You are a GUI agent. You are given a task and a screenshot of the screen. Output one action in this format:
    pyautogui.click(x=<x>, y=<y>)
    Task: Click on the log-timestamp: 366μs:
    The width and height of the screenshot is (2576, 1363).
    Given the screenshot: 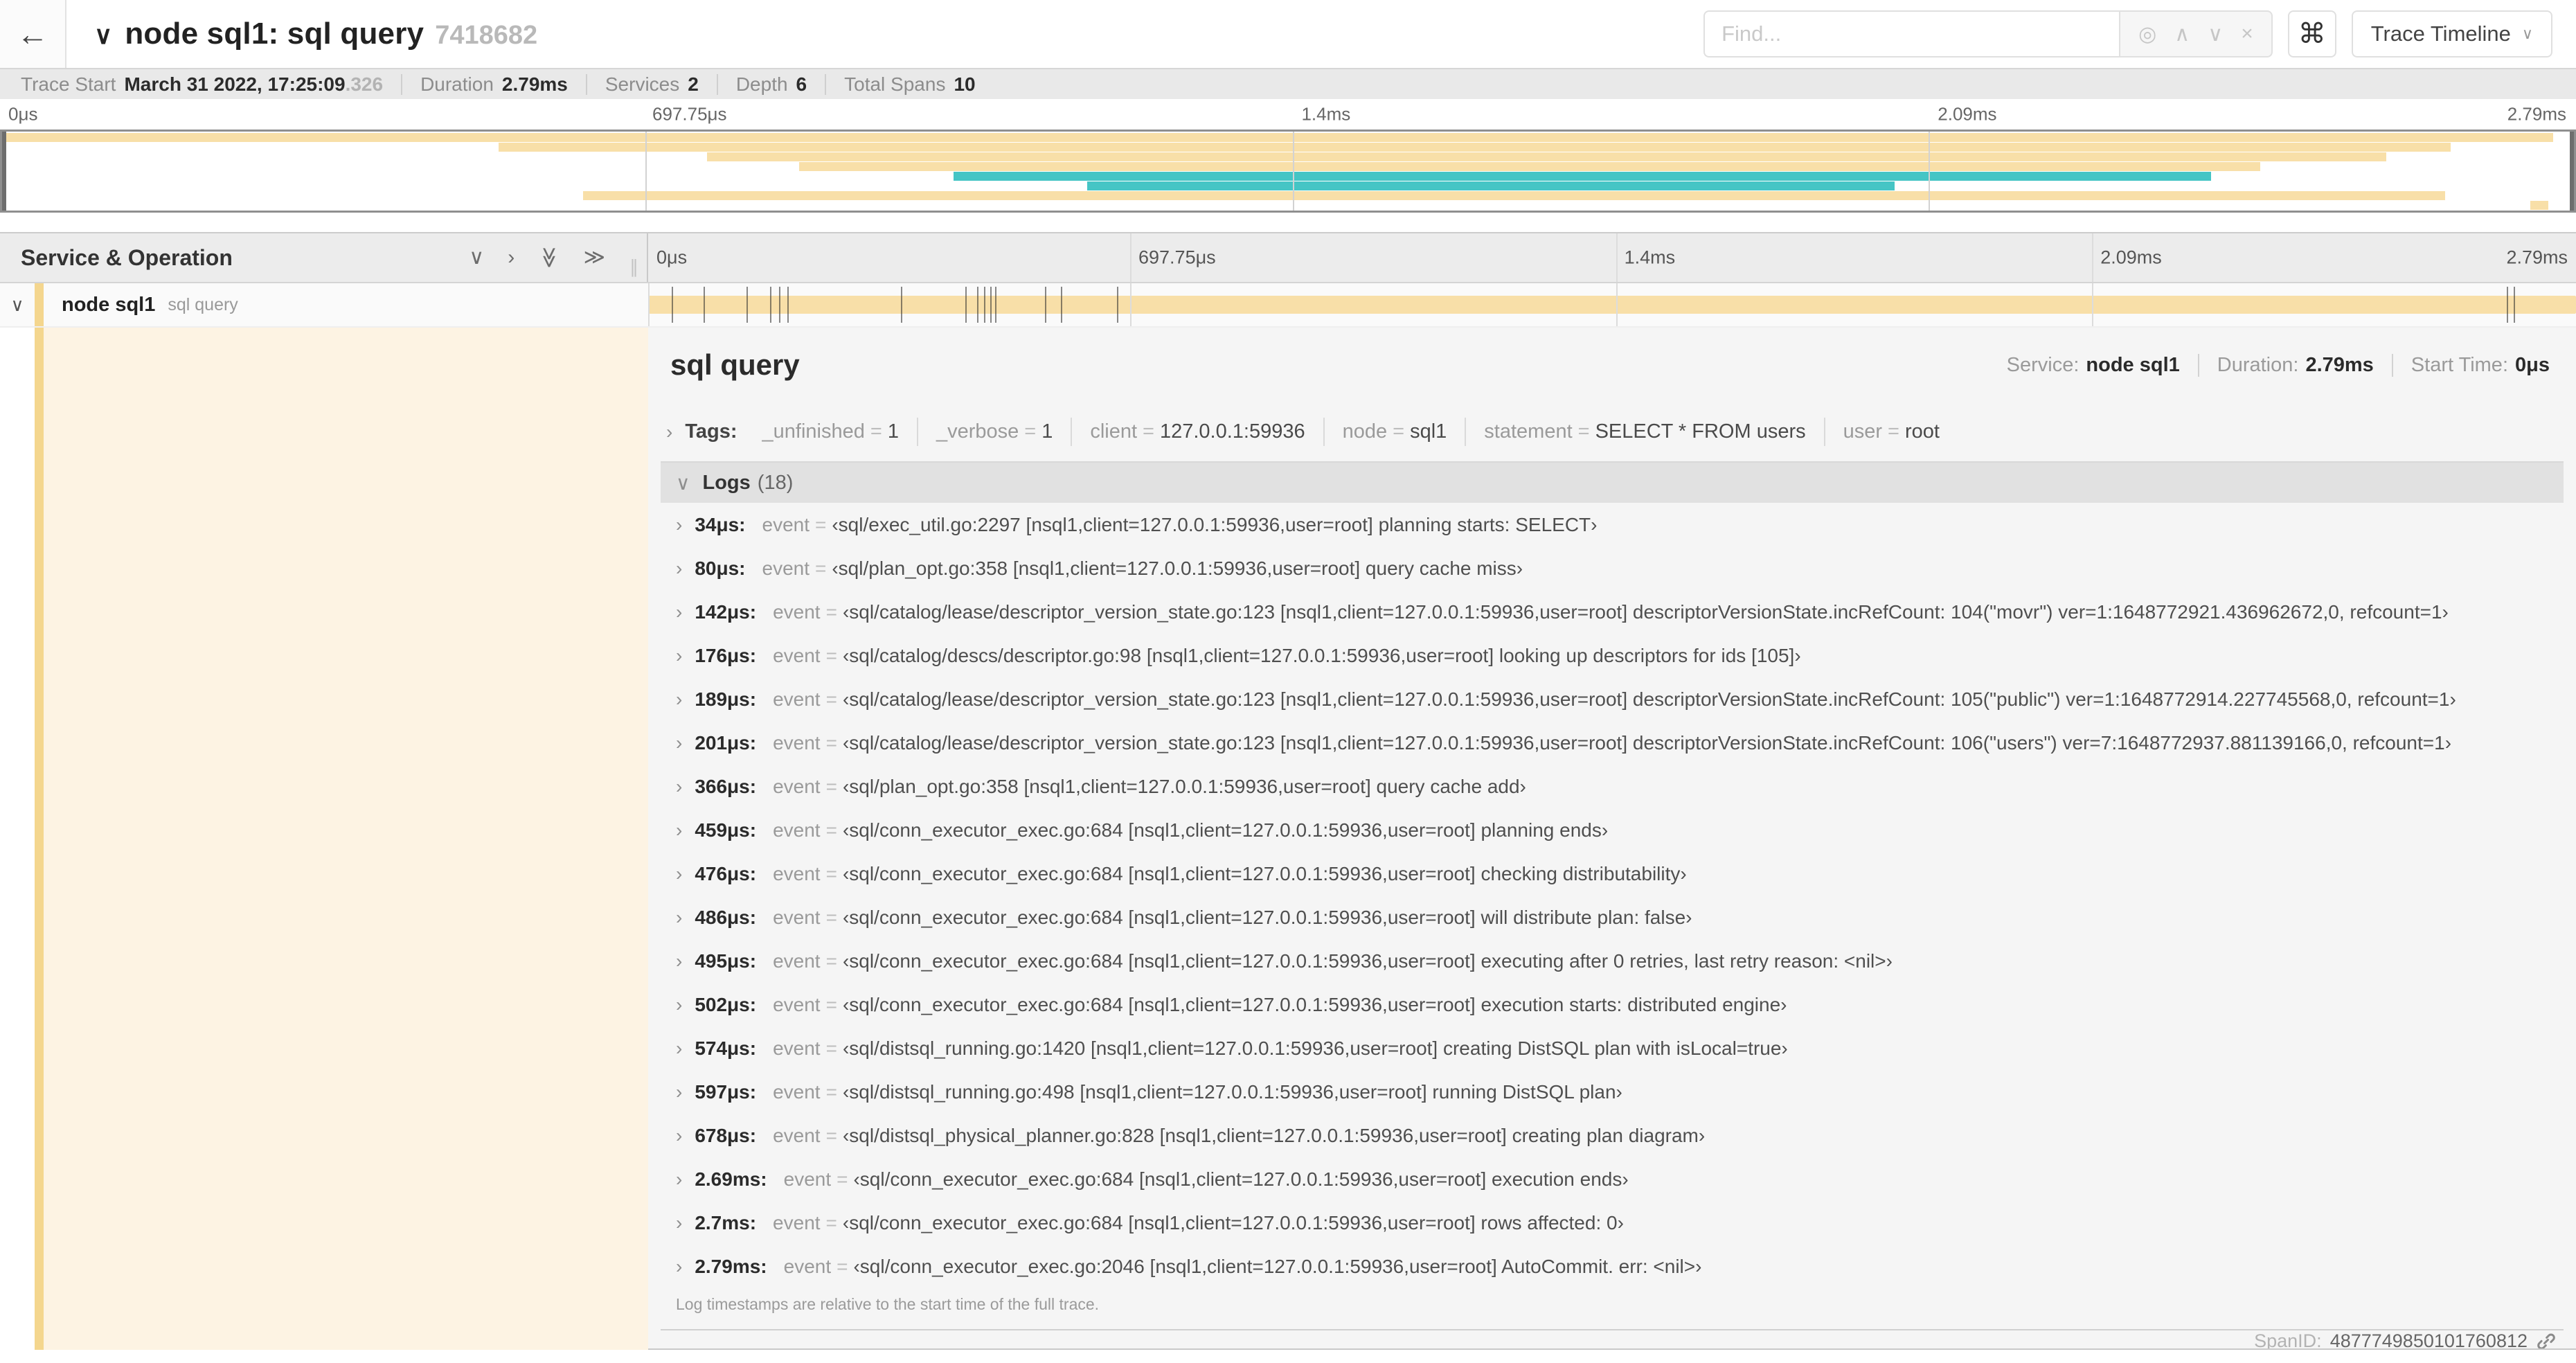 What is the action you would take?
    pyautogui.click(x=726, y=786)
    